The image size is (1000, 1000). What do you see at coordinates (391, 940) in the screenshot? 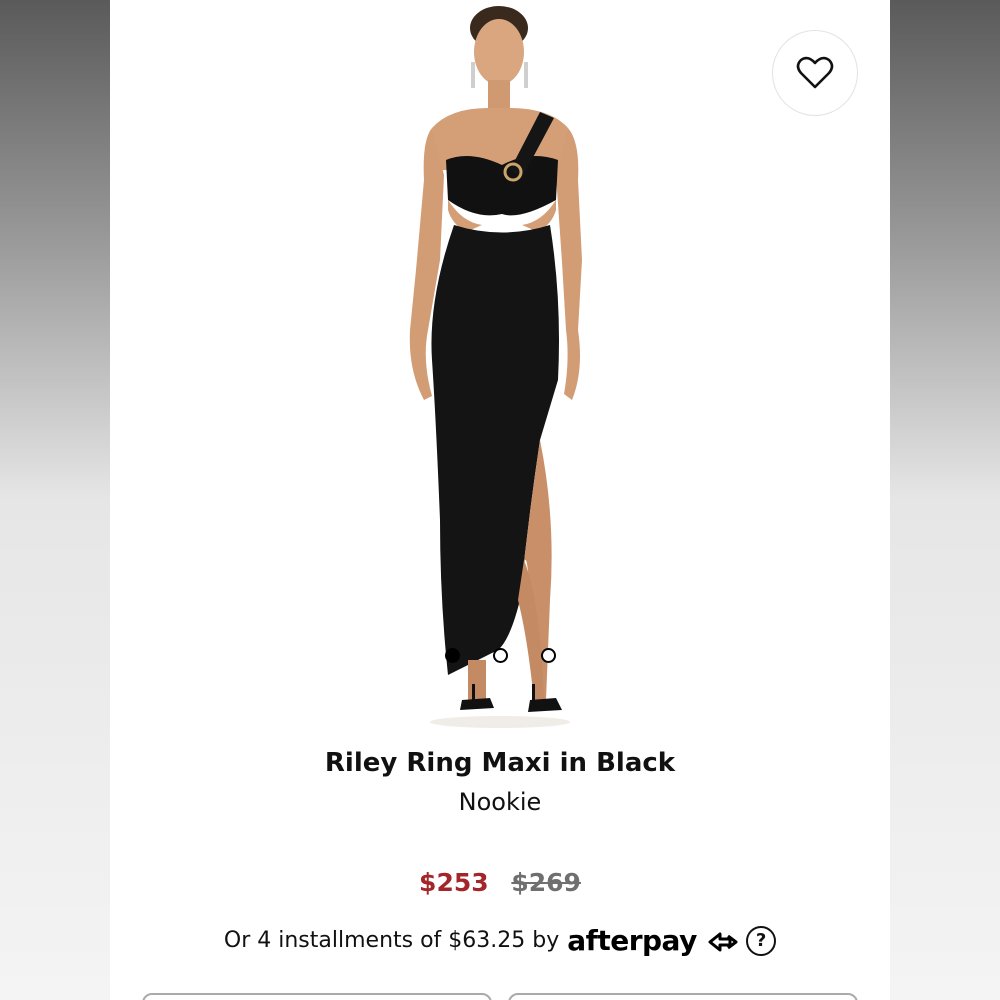
I see `installments-text: Or 4 installments of $63.25 by` at bounding box center [391, 940].